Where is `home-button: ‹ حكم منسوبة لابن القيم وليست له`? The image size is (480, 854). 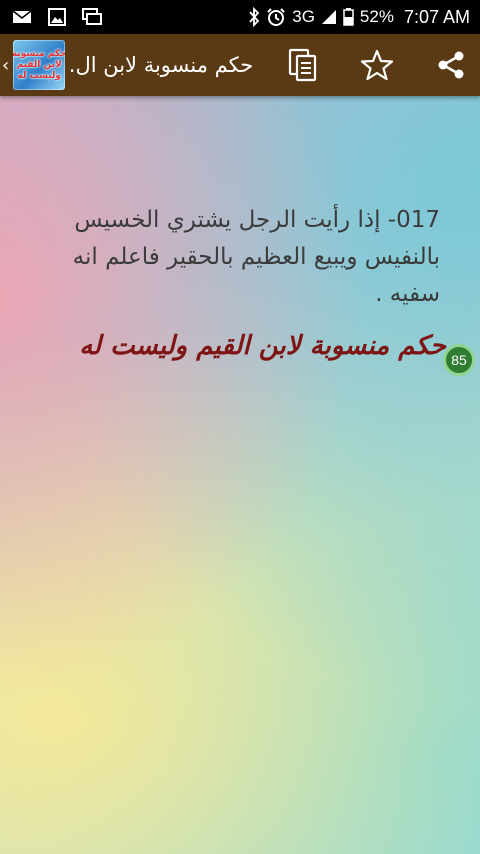 home-button: ‹ حكم منسوبة لابن القيم وليست له is located at coordinates (33, 65).